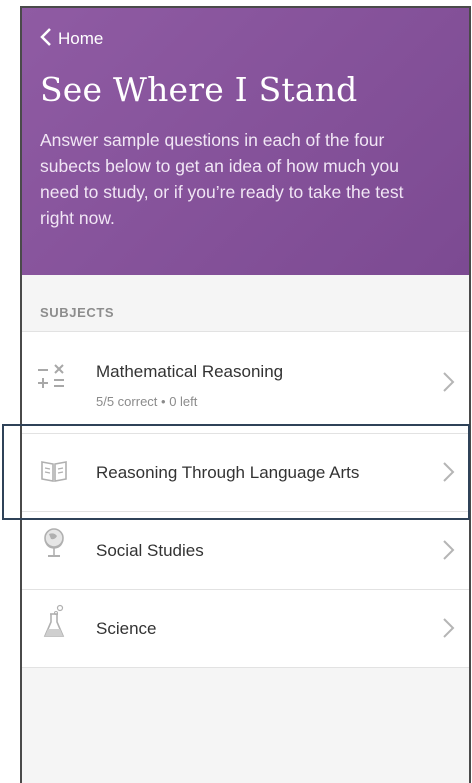 This screenshot has width=472, height=783. What do you see at coordinates (46, 39) in the screenshot?
I see `chevron-left-icon` at bounding box center [46, 39].